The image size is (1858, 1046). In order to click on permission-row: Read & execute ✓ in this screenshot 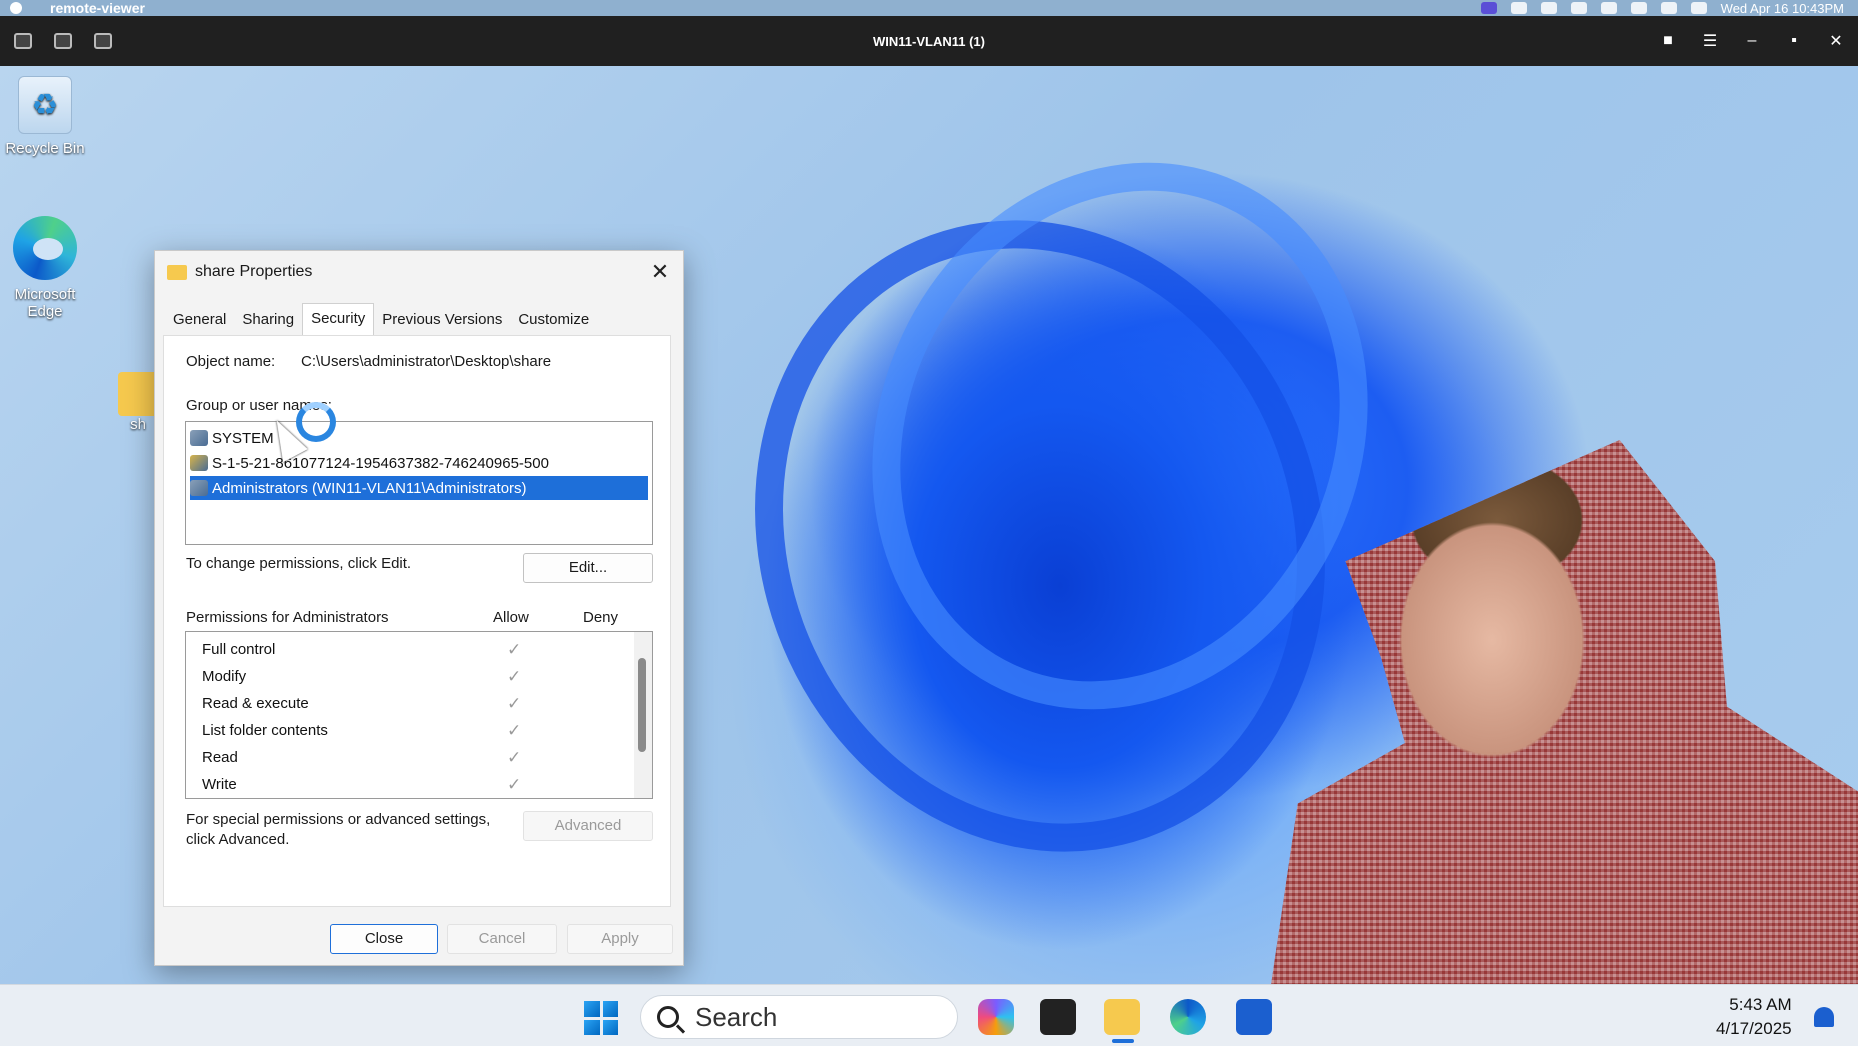, I will do `click(412, 704)`.